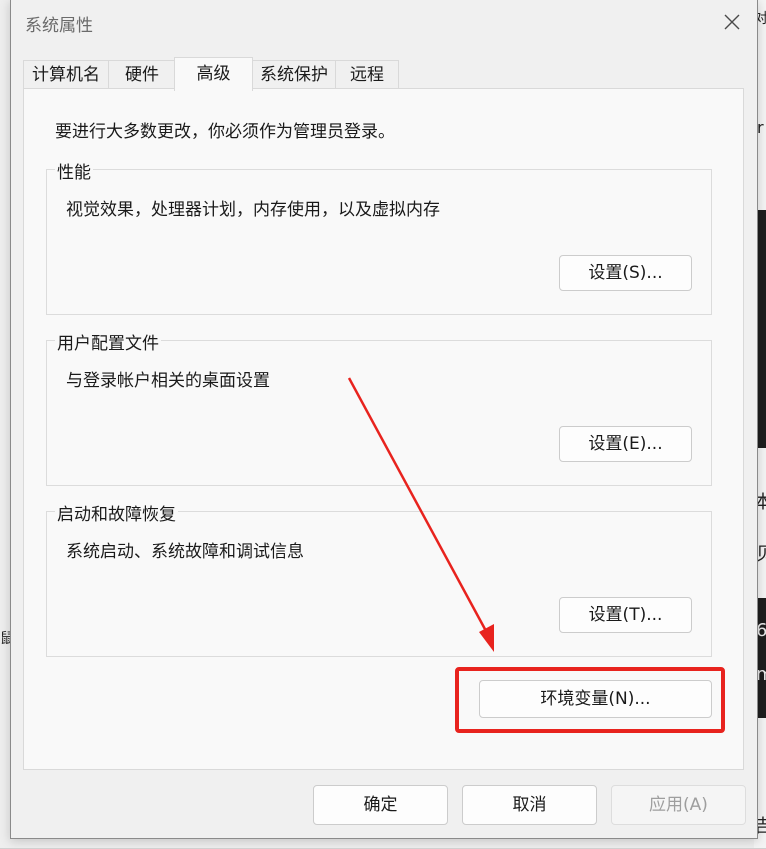 This screenshot has width=766, height=849. What do you see at coordinates (213, 74) in the screenshot?
I see `tab-advanced: 高级` at bounding box center [213, 74].